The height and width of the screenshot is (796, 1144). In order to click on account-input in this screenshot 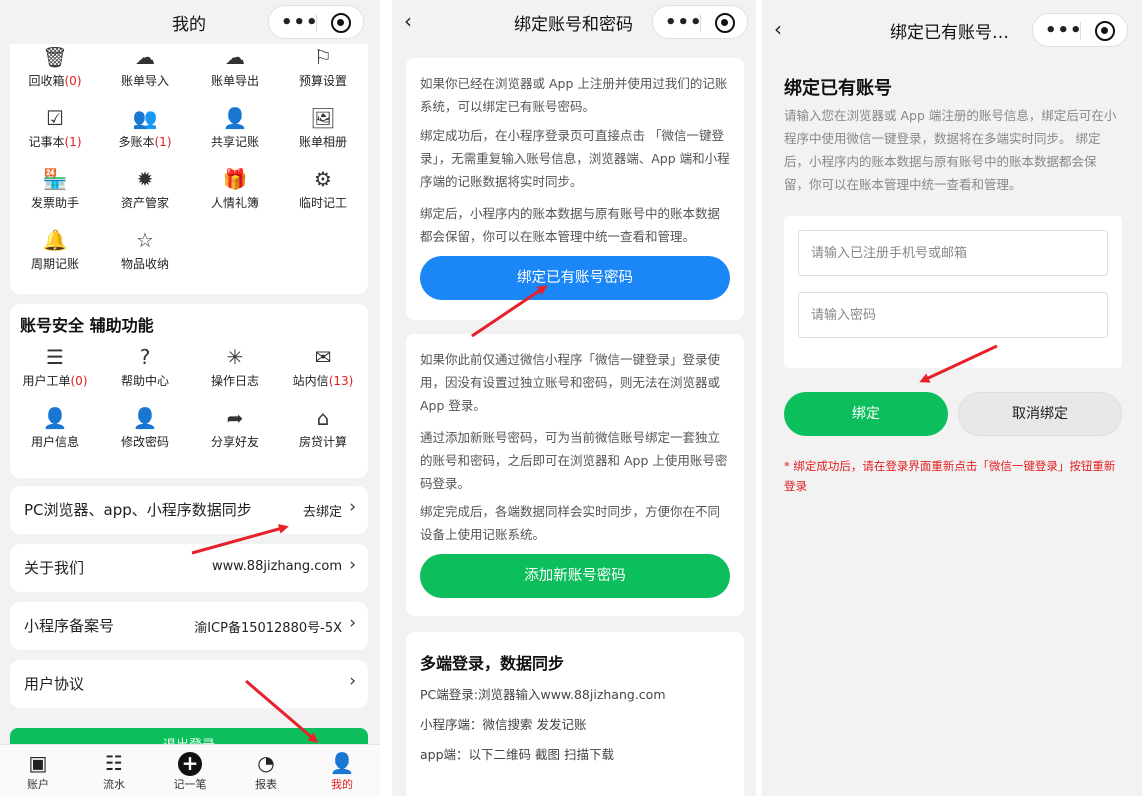, I will do `click(953, 253)`.